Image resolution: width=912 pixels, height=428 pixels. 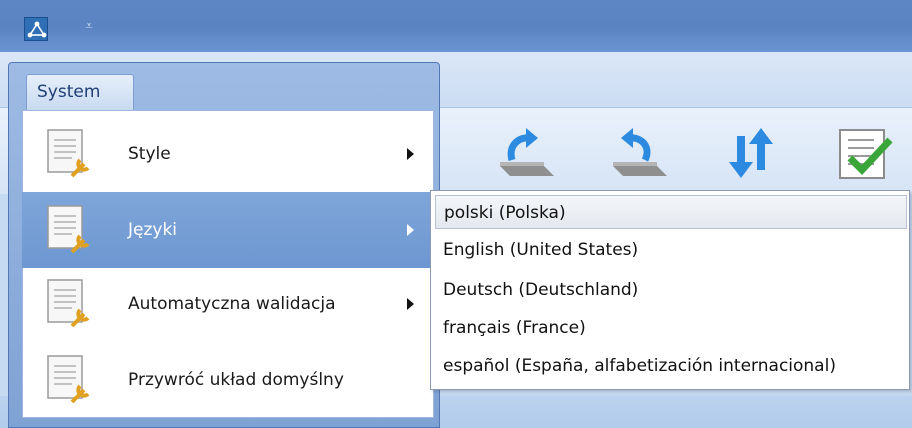 I want to click on checklist-validate-icon, so click(x=866, y=154).